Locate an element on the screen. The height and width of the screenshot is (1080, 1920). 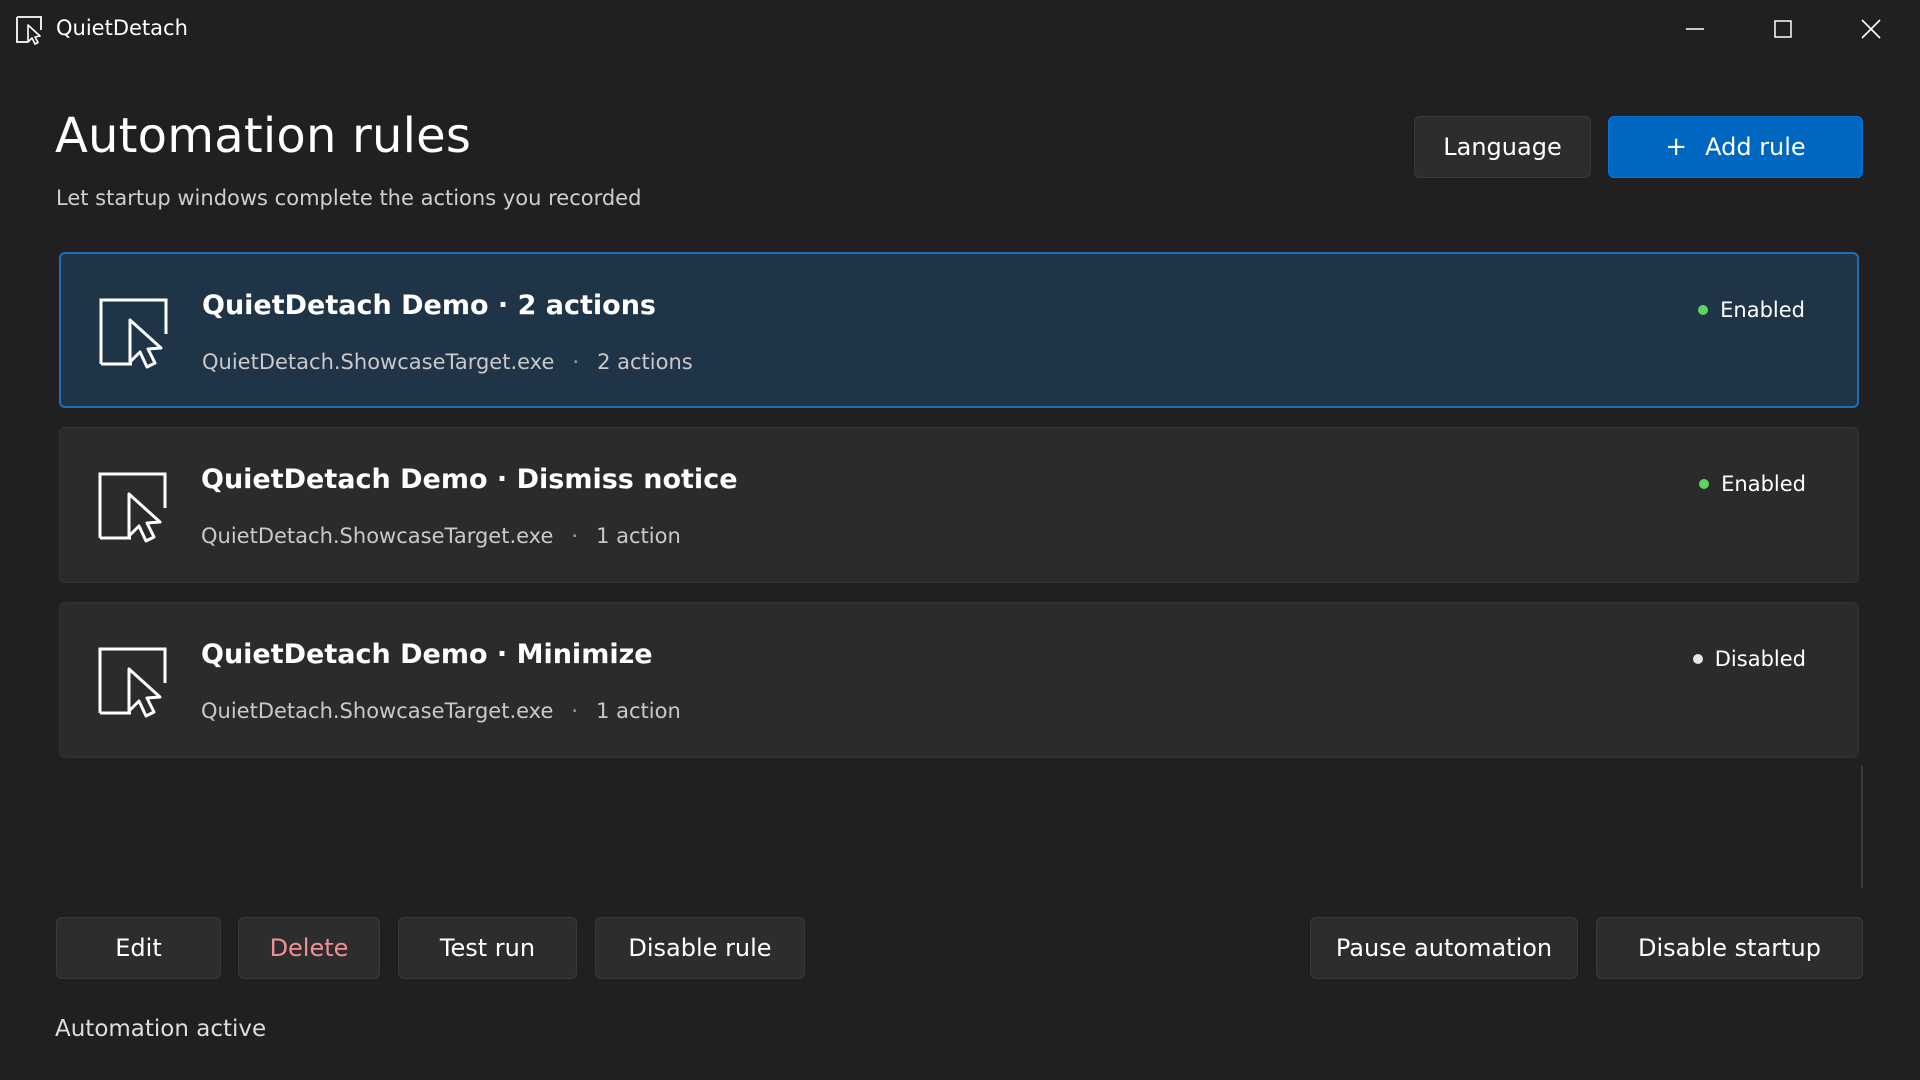
disable-startup-button: Disable startup is located at coordinates (1729, 948).